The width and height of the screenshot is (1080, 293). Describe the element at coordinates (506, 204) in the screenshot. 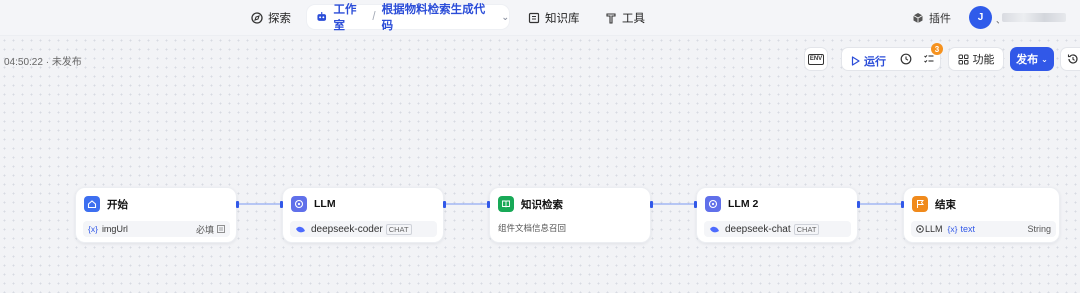

I see `book-icon` at that location.